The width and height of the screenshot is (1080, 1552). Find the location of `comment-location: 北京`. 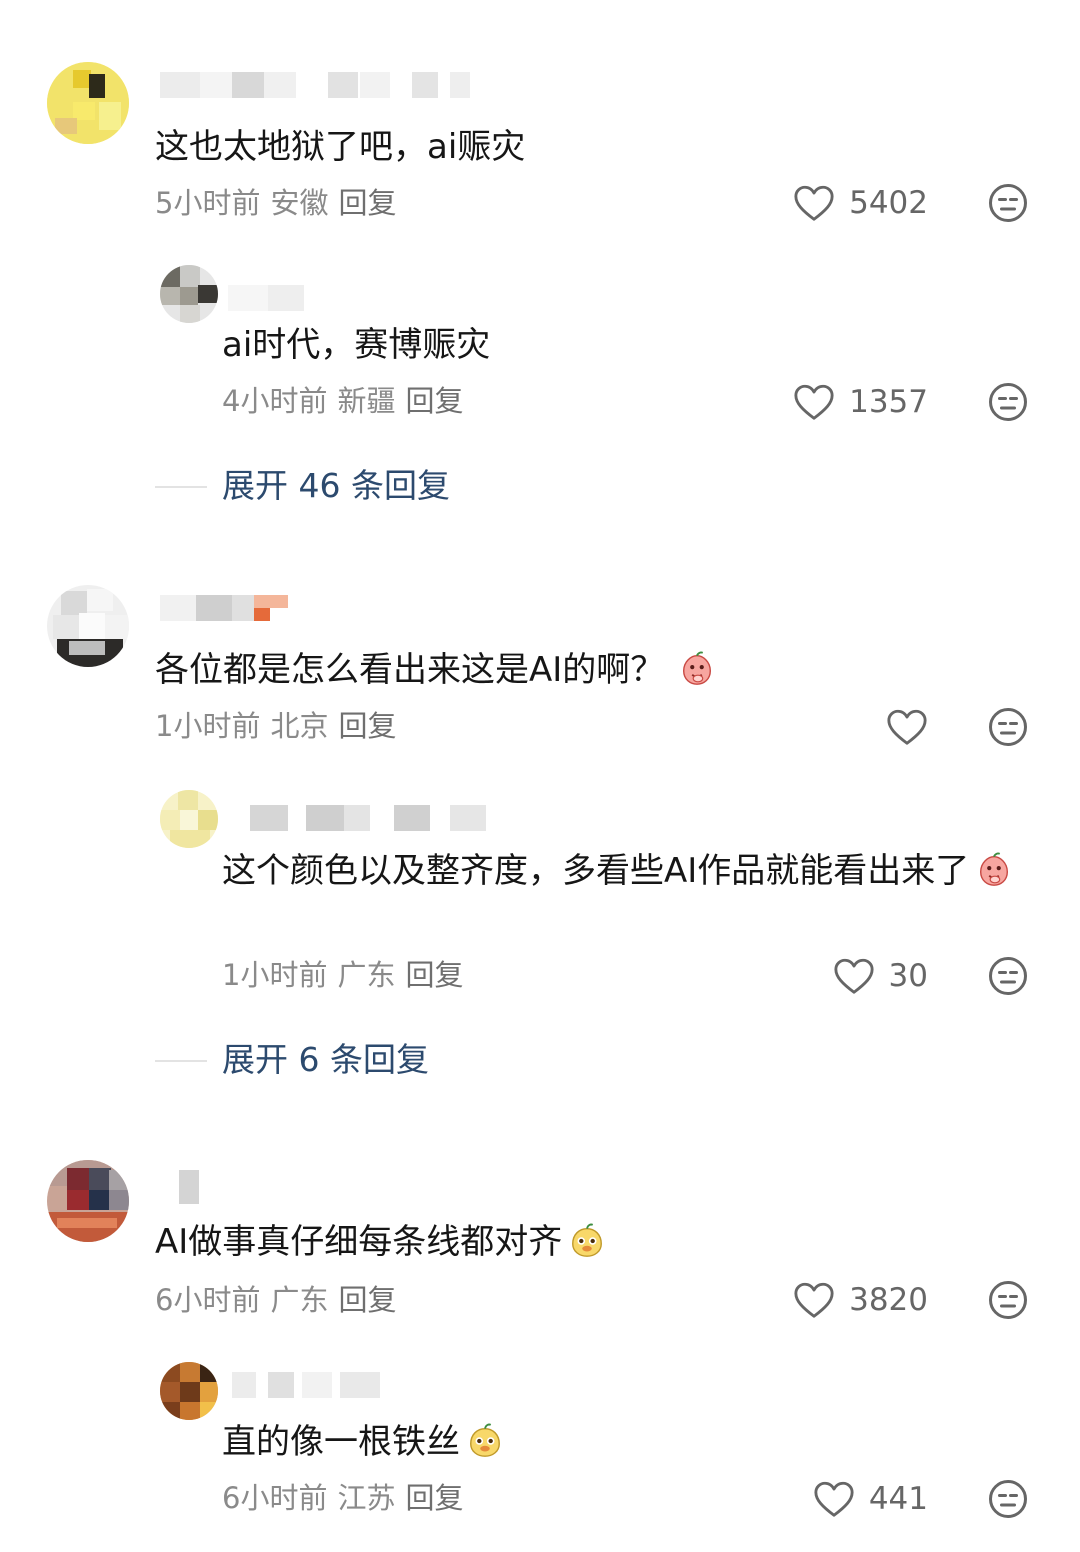

comment-location: 北京 is located at coordinates (299, 726).